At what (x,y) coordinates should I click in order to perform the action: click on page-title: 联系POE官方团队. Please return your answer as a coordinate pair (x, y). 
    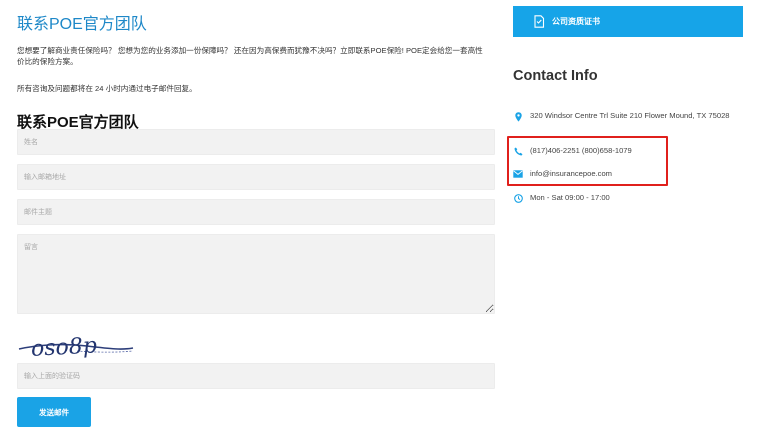
    Looking at the image, I should click on (82, 24).